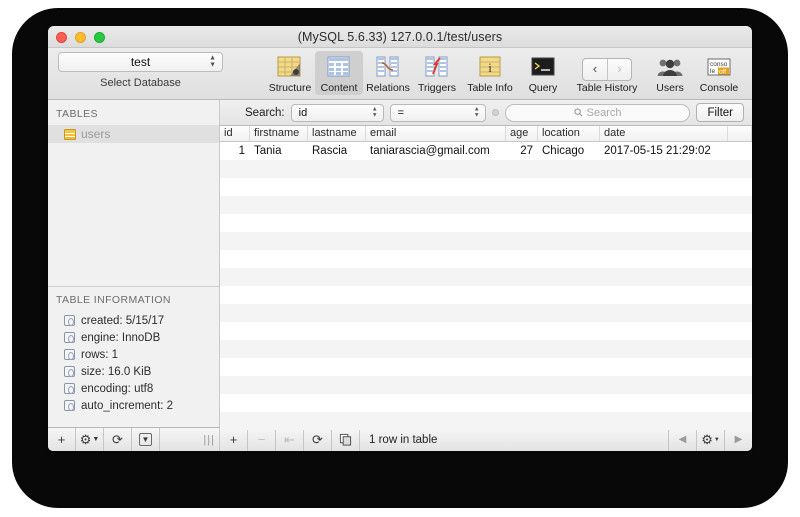 This screenshot has width=800, height=517. What do you see at coordinates (738, 439) in the screenshot?
I see `next-page-button: ▶` at bounding box center [738, 439].